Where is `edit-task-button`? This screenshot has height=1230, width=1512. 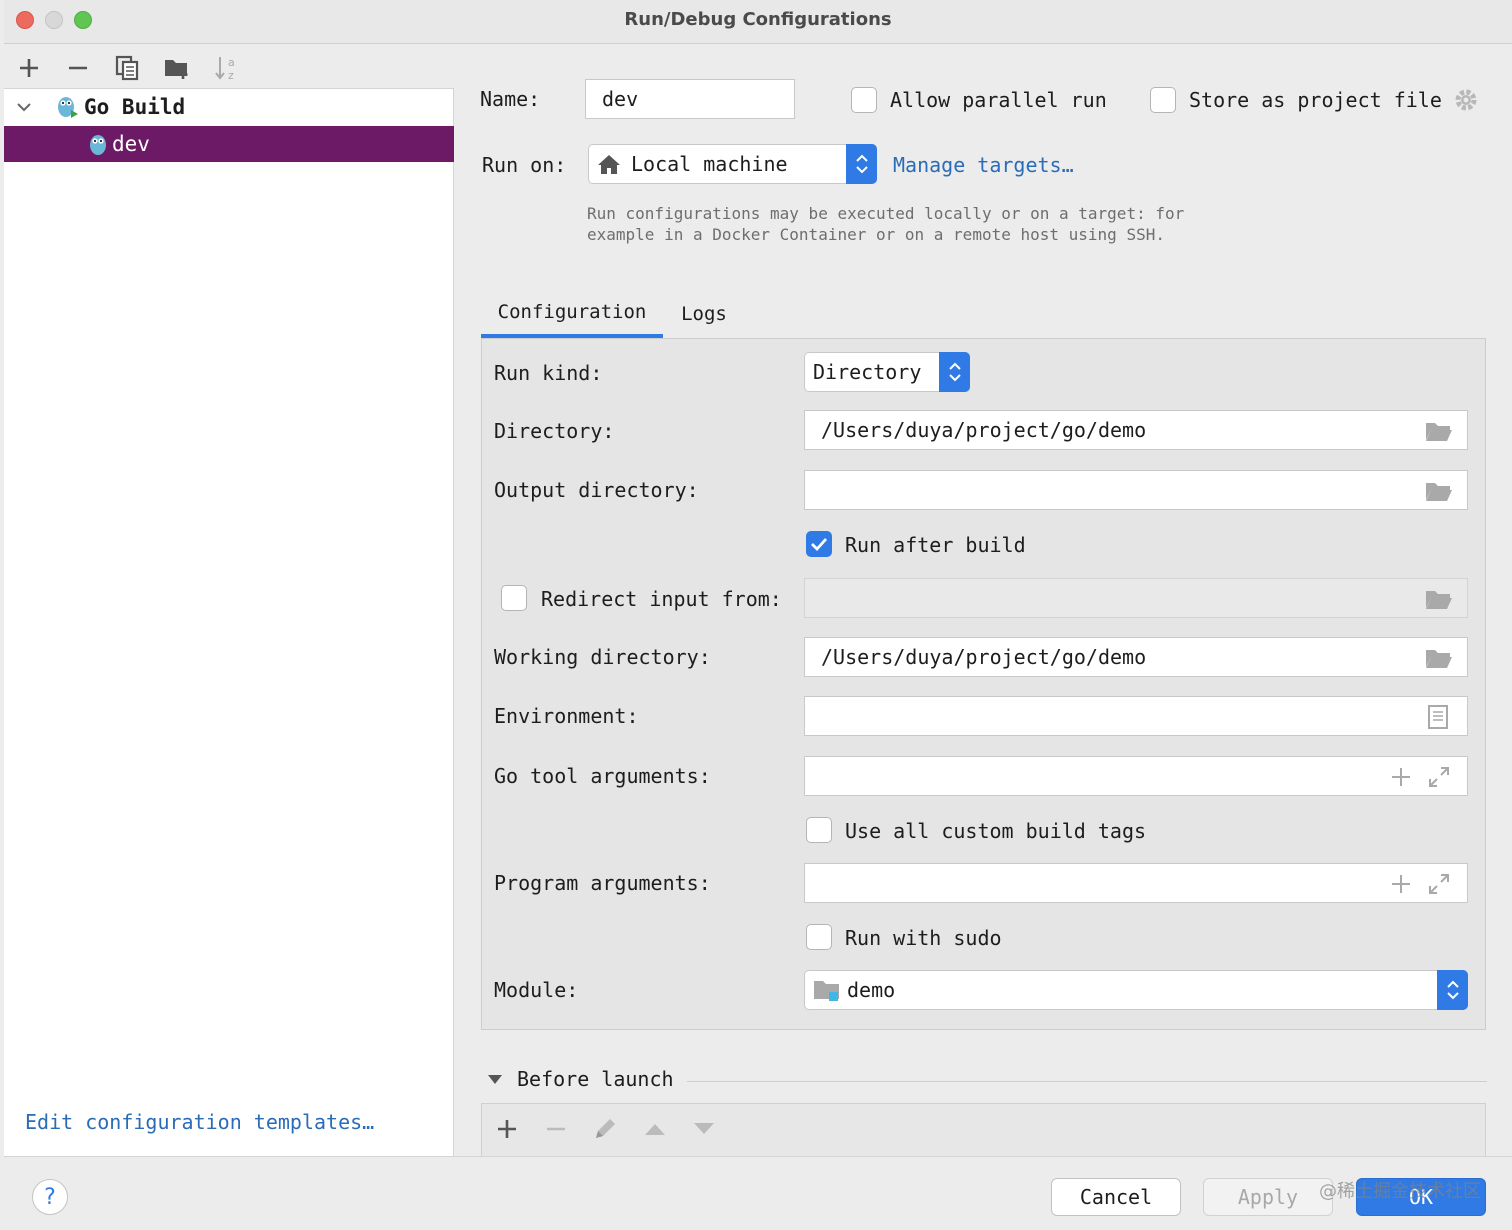
edit-task-button is located at coordinates (605, 1129).